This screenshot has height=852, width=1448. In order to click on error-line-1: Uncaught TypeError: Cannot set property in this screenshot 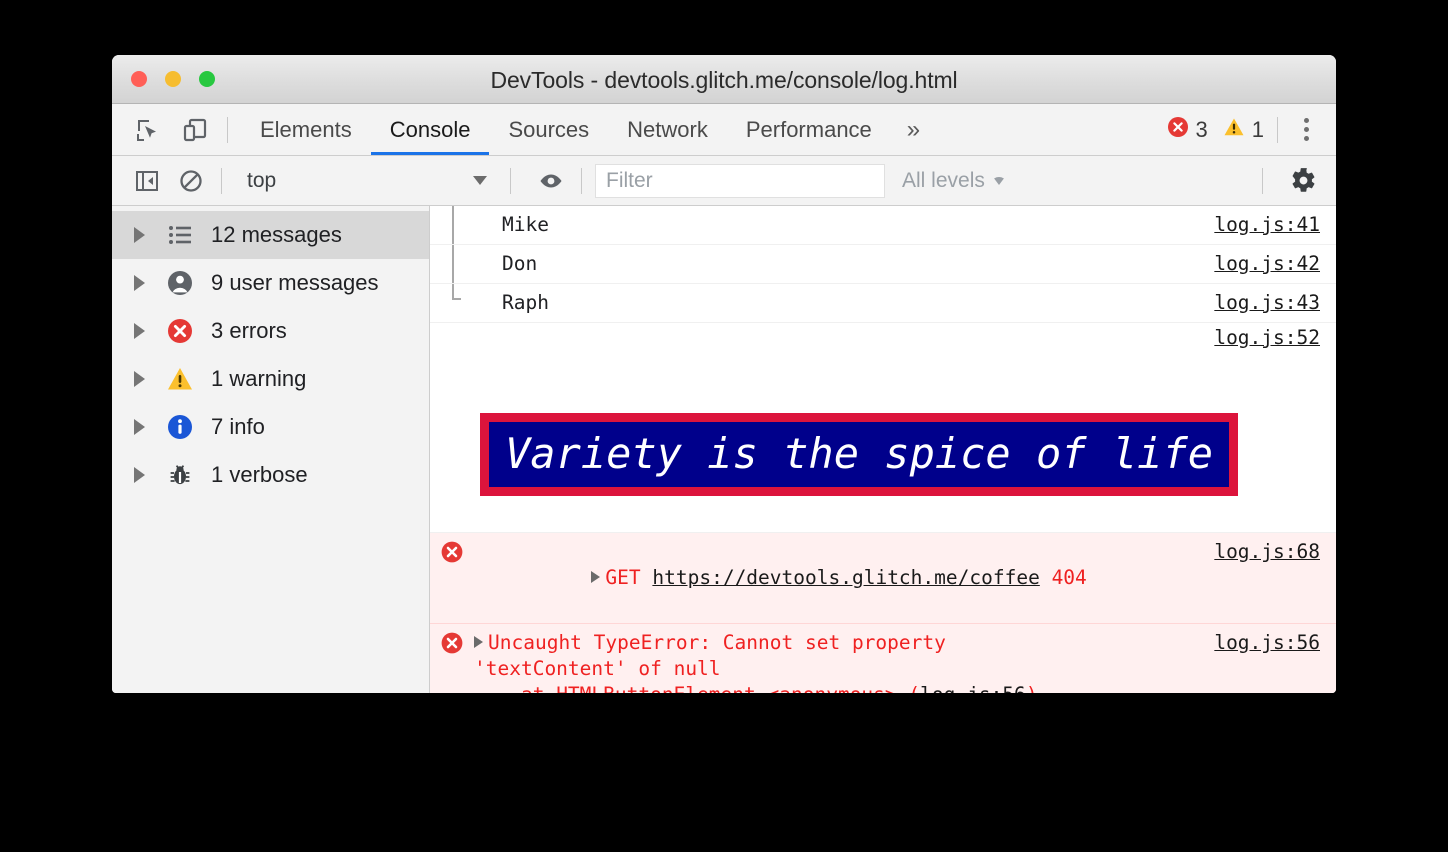, I will do `click(717, 643)`.